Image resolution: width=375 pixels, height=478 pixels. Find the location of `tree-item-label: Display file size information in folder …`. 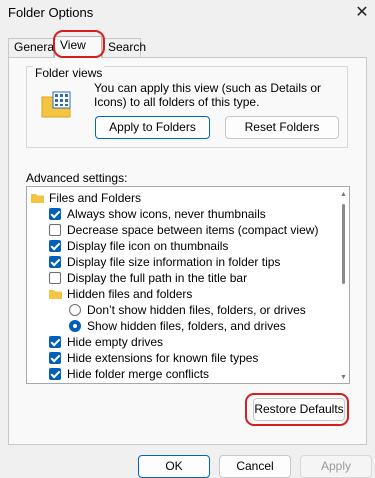

tree-item-label: Display file size information in folder … is located at coordinates (174, 262).